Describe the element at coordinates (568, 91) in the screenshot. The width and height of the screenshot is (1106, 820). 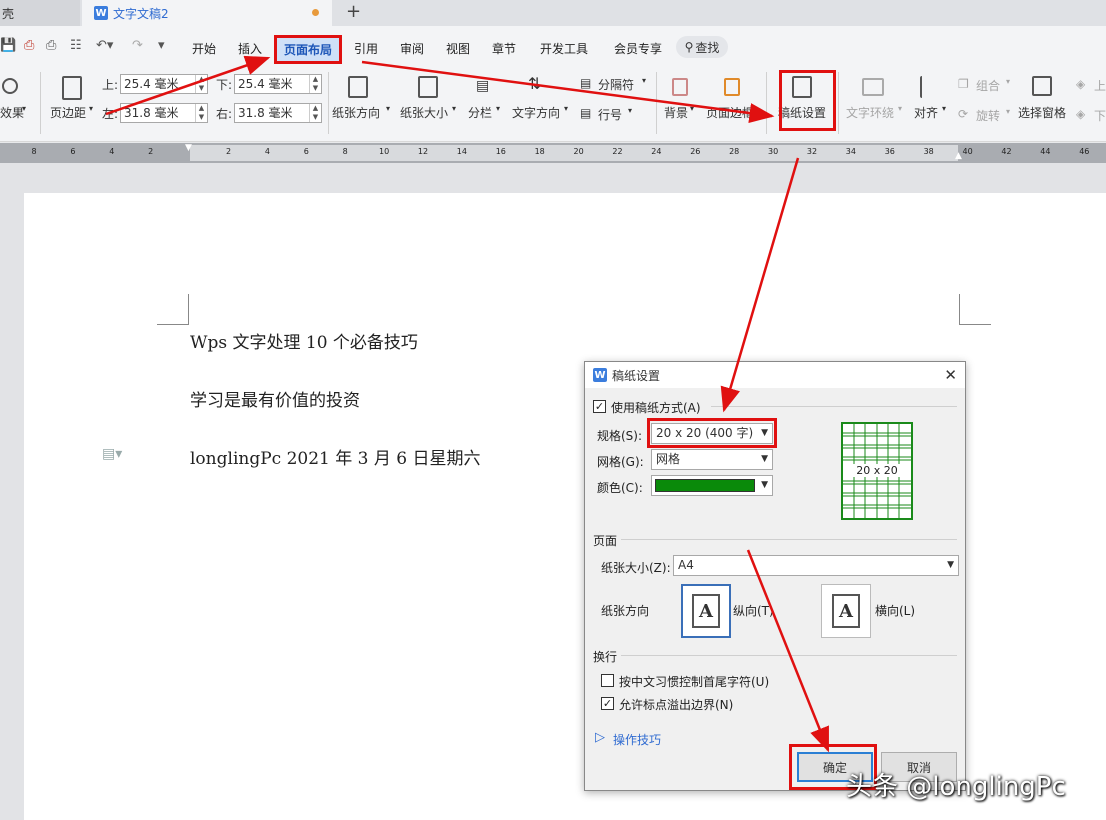
I see `arrow-to-manuscript-button` at that location.